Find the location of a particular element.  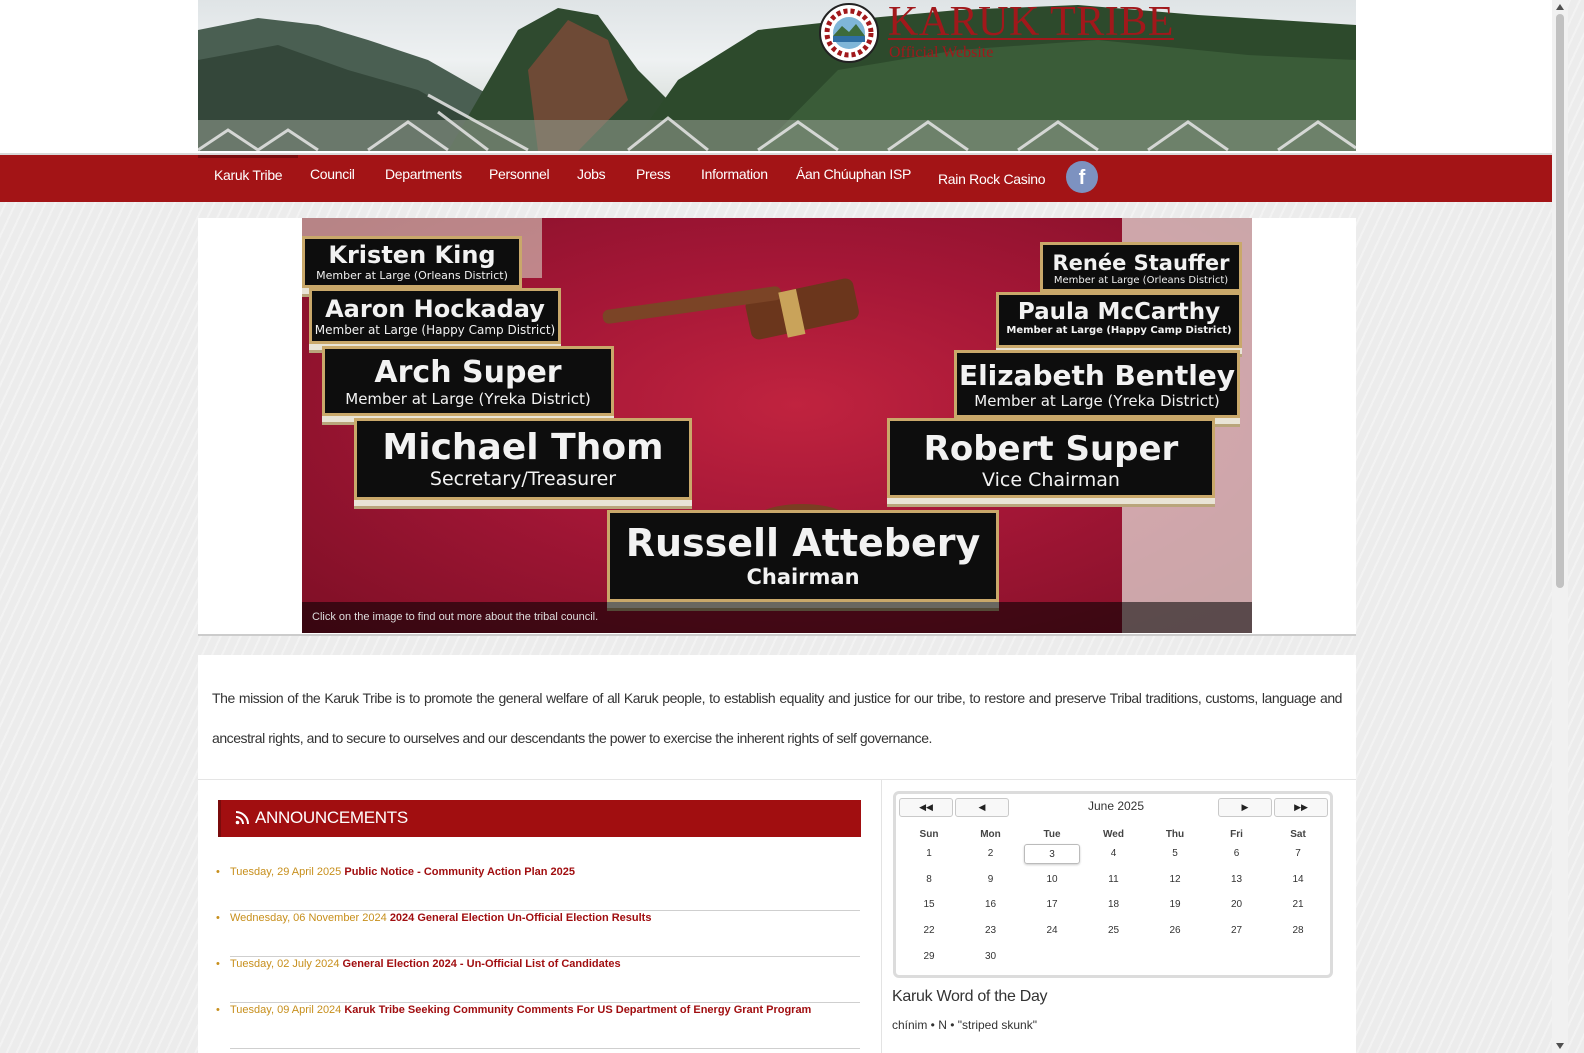

plate-role: Vice Chairman is located at coordinates (1051, 480).